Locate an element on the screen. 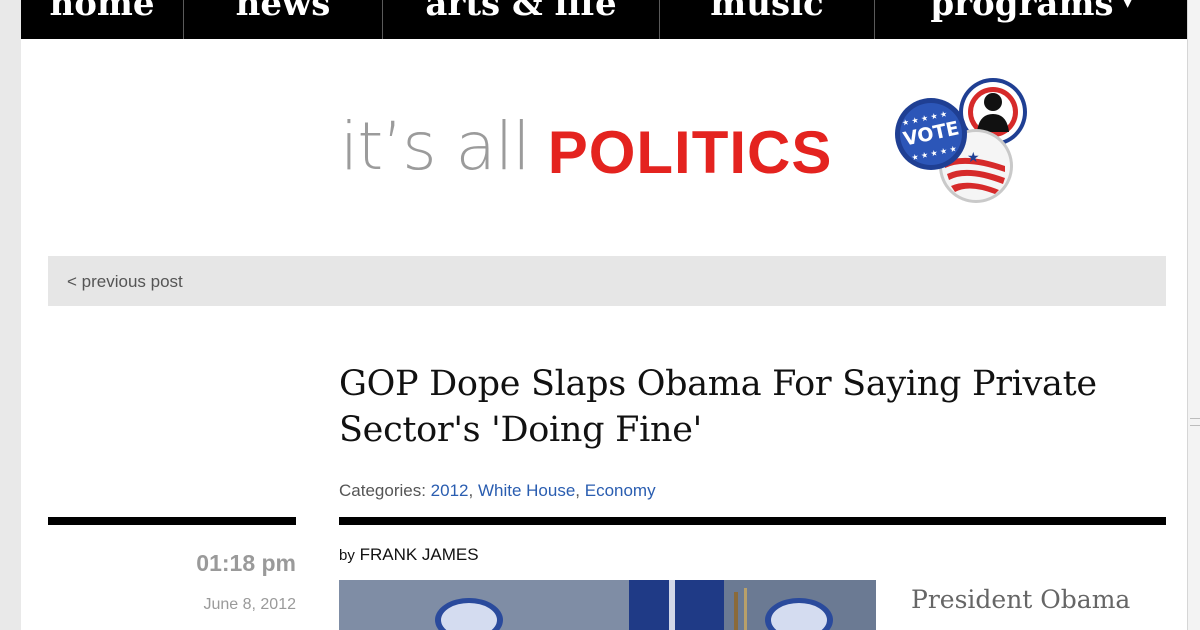 The width and height of the screenshot is (1200, 630). nav-news-label: news is located at coordinates (283, 12).